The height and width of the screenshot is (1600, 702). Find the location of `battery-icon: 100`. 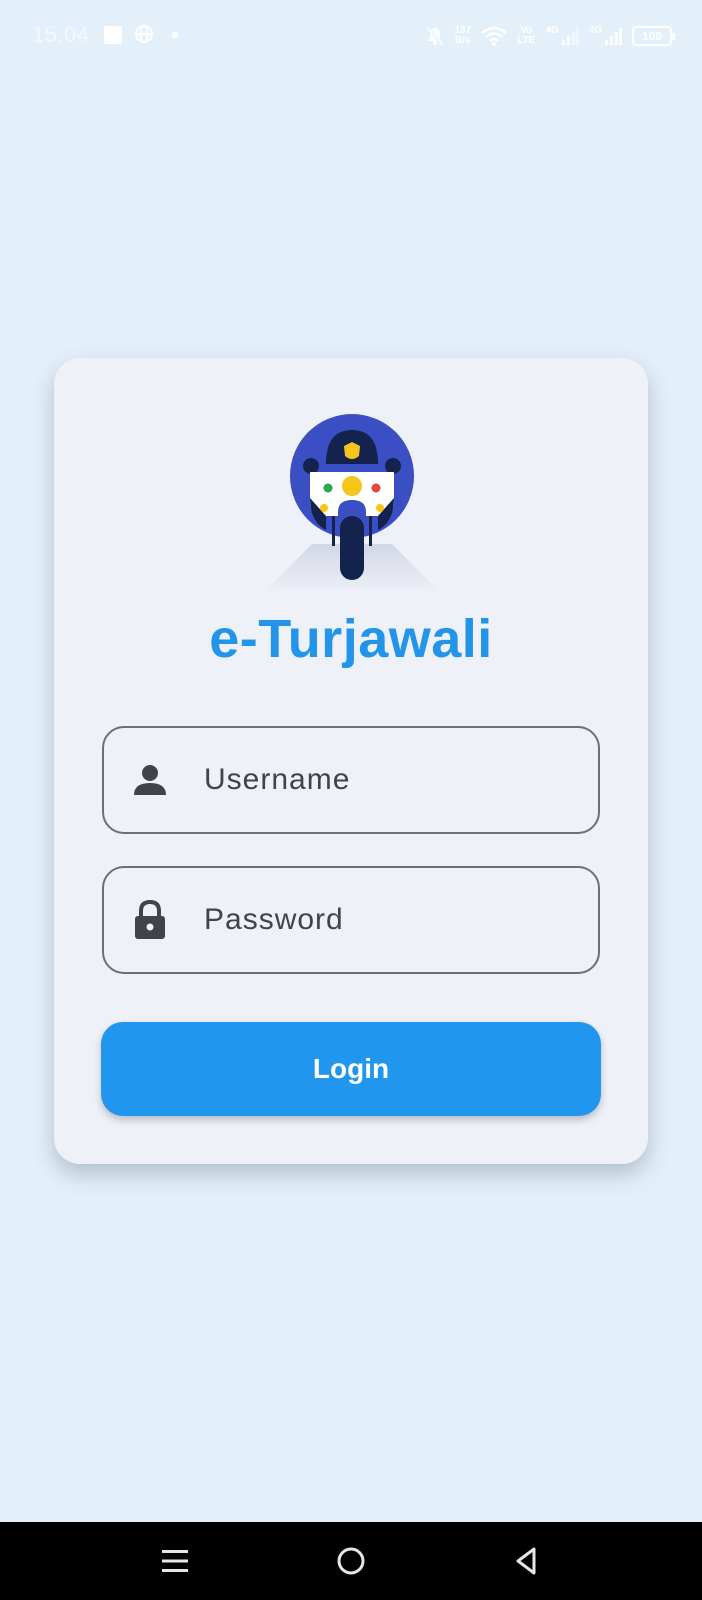

battery-icon: 100 is located at coordinates (653, 36).